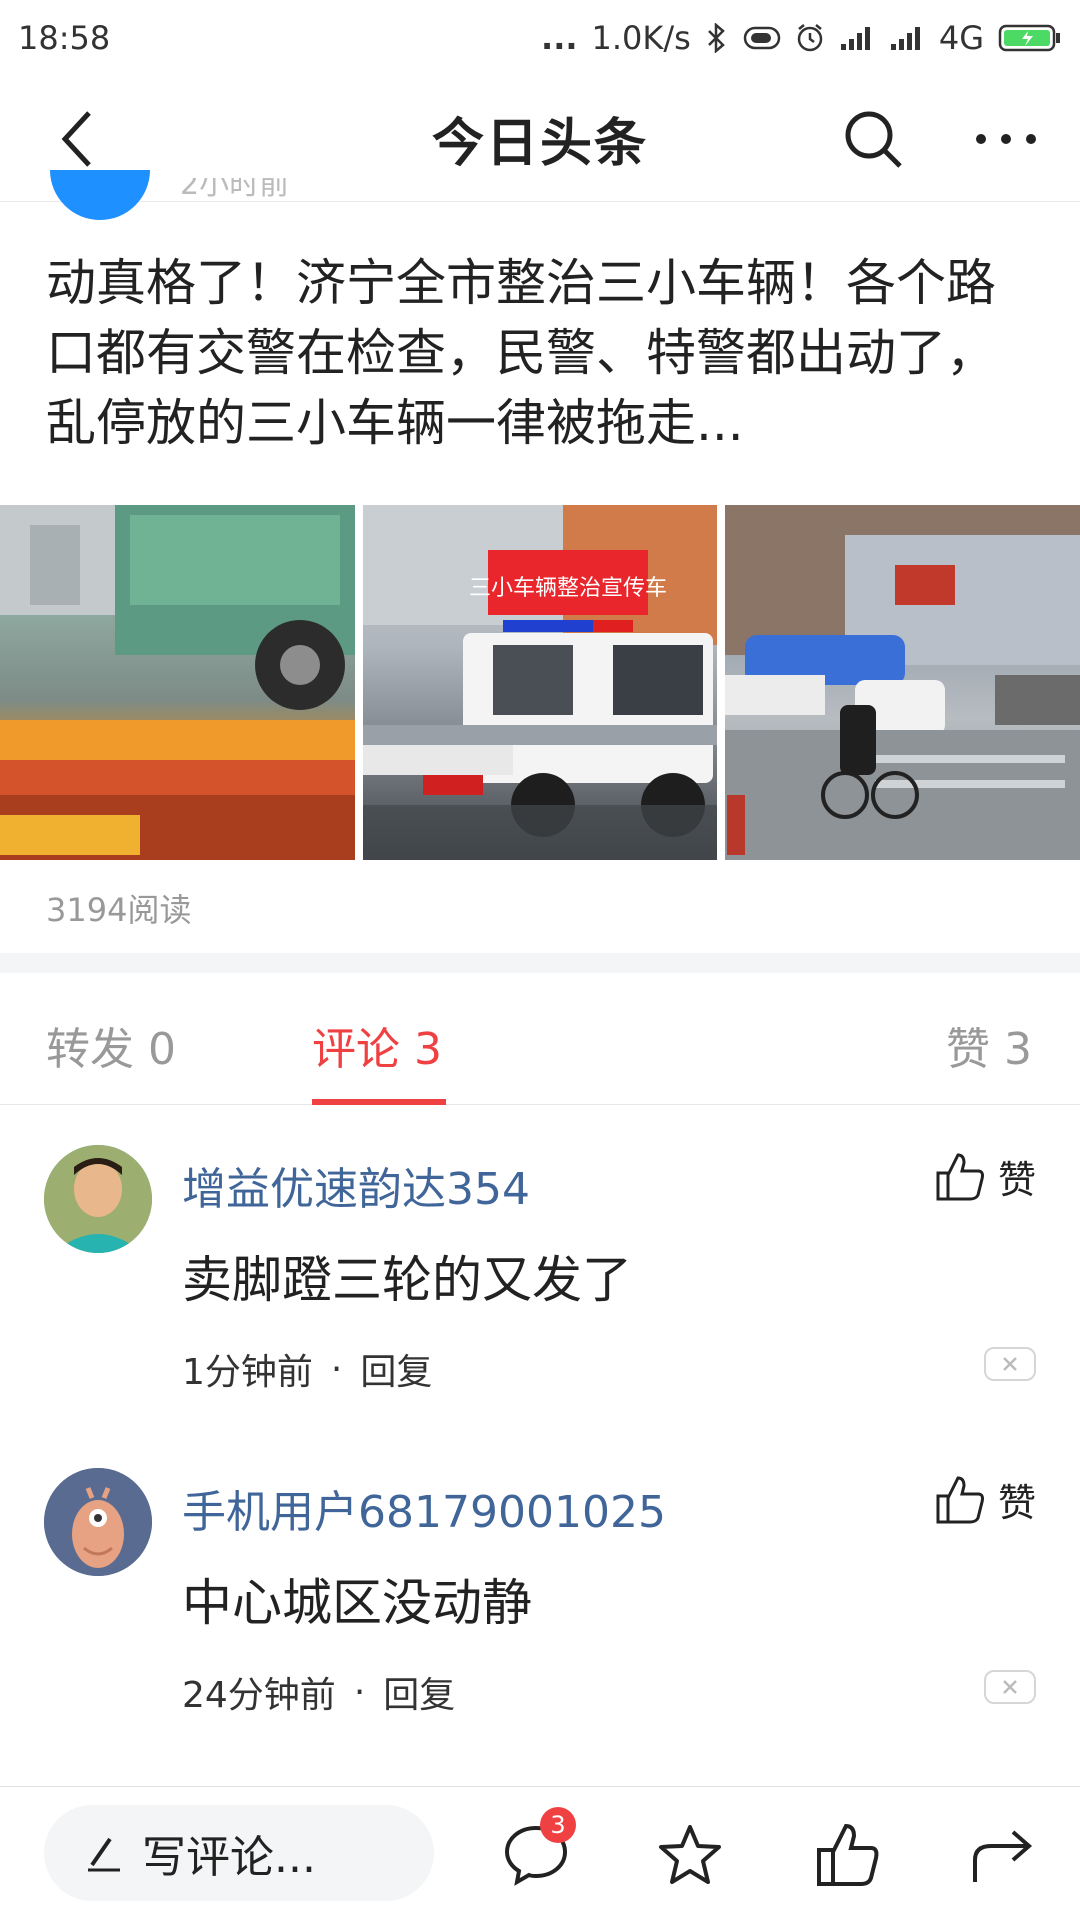 The height and width of the screenshot is (1920, 1080). I want to click on post-time: 2小时前, so click(235, 190).